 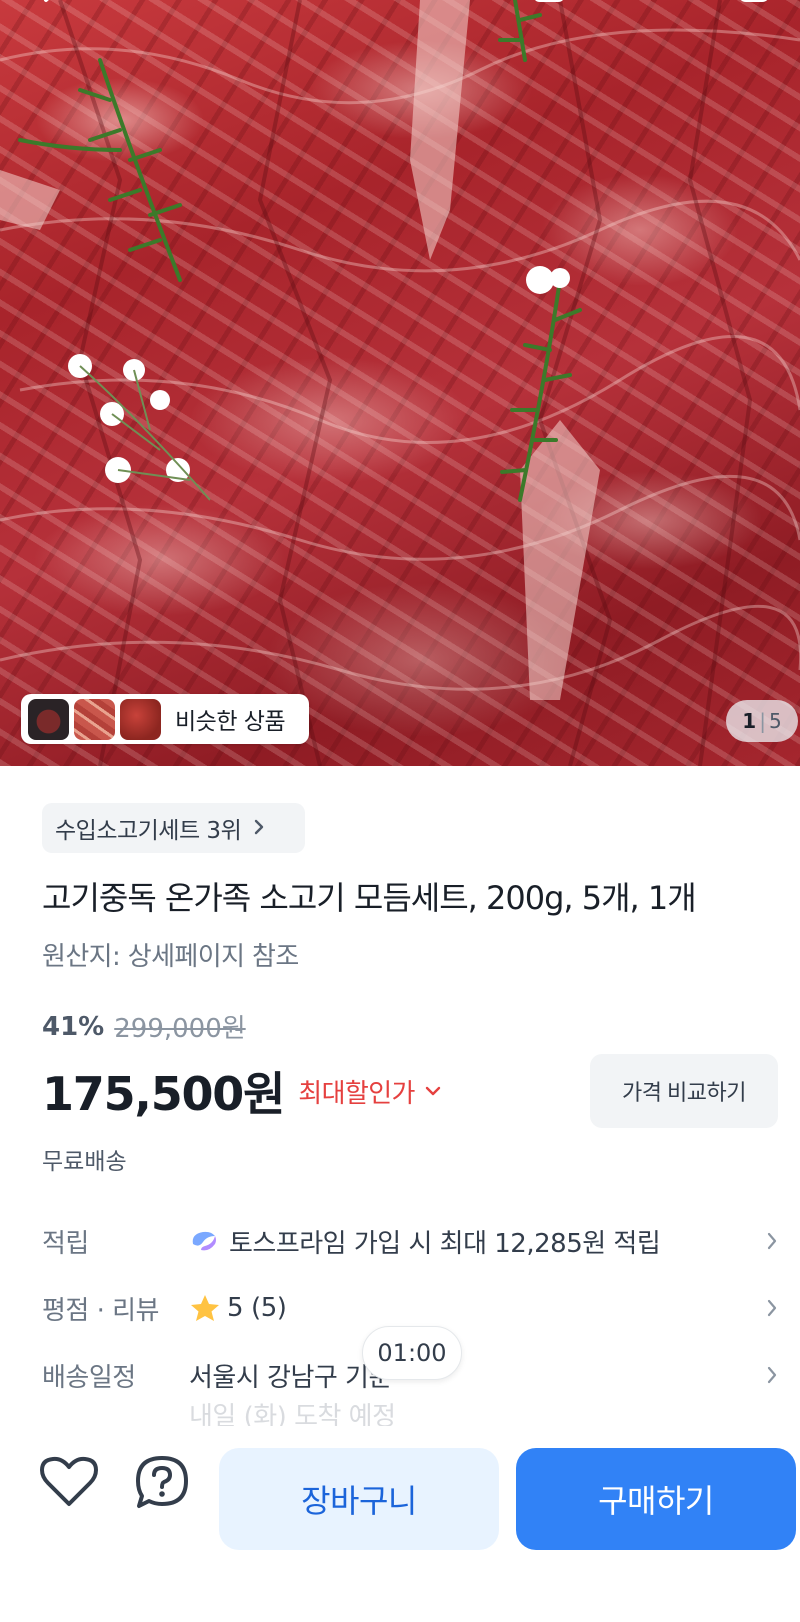 What do you see at coordinates (649, 5) in the screenshot?
I see `search-icon` at bounding box center [649, 5].